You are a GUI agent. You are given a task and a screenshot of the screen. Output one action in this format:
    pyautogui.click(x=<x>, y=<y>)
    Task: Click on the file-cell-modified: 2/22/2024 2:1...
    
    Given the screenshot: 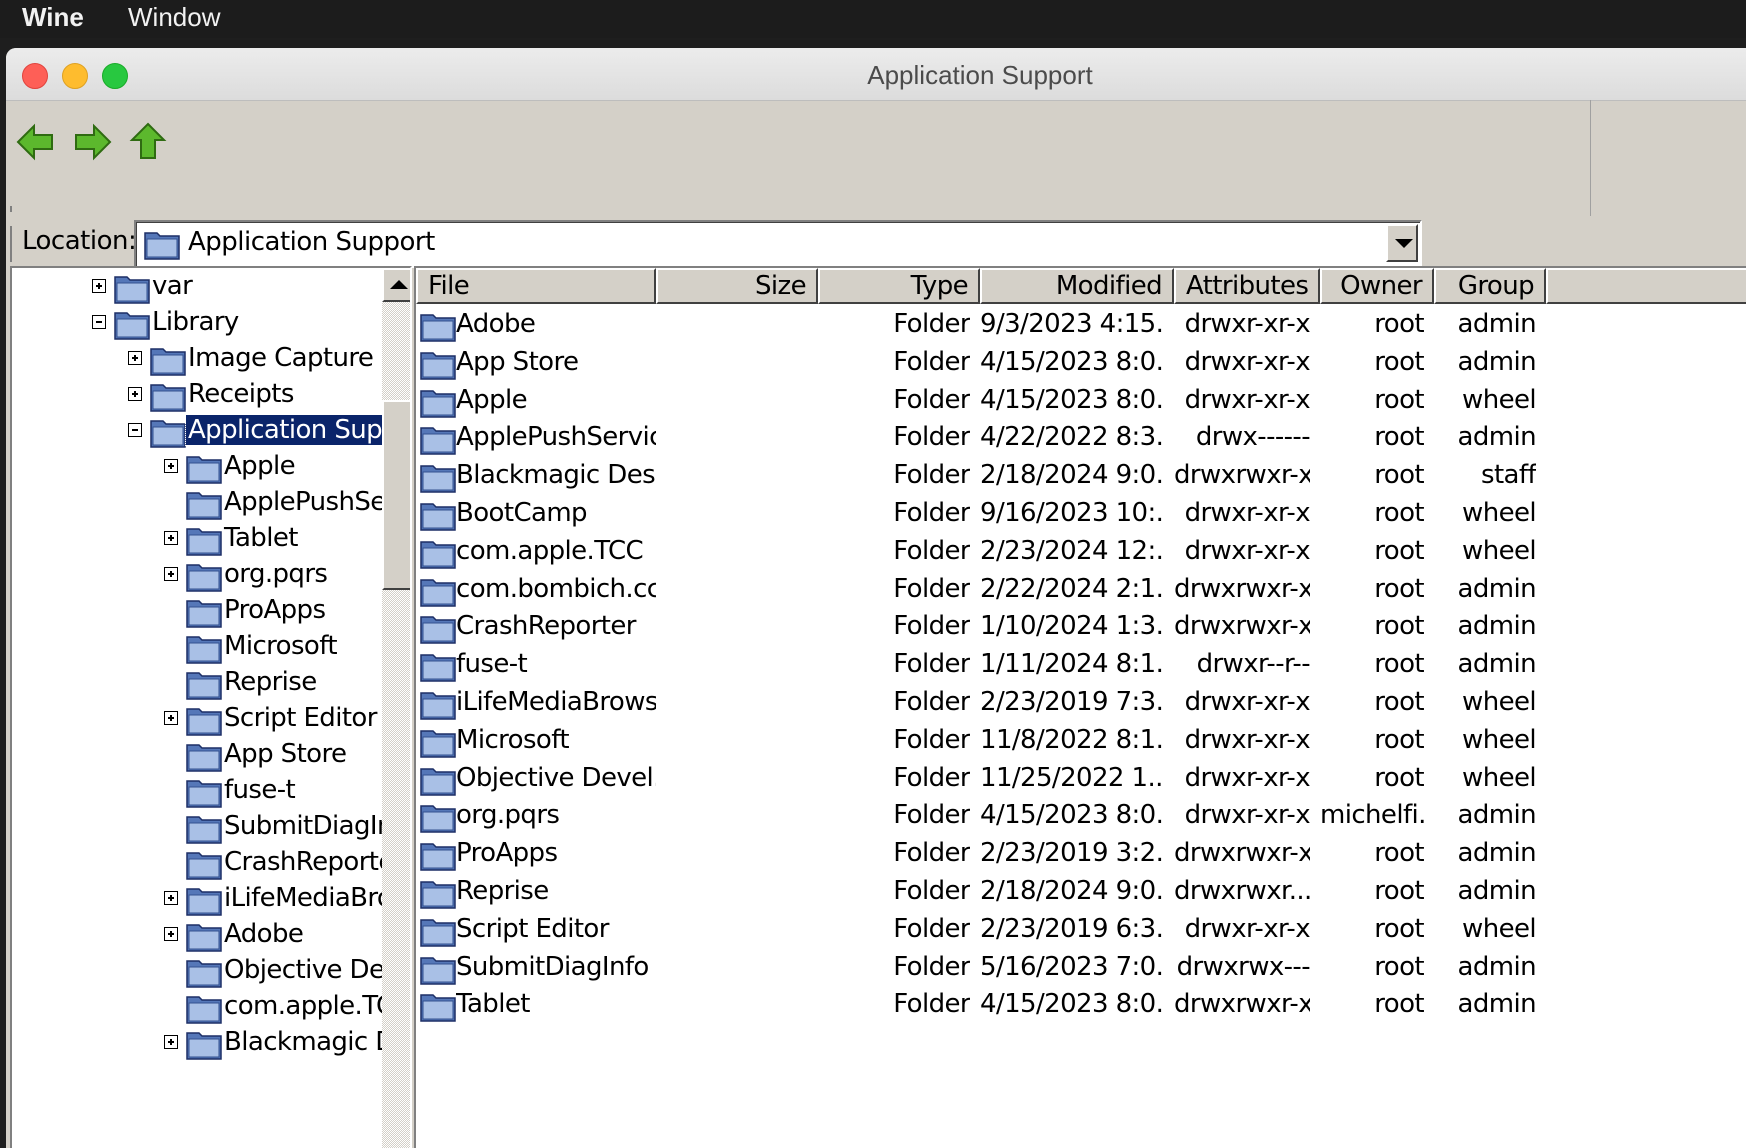 What is the action you would take?
    pyautogui.click(x=1072, y=588)
    